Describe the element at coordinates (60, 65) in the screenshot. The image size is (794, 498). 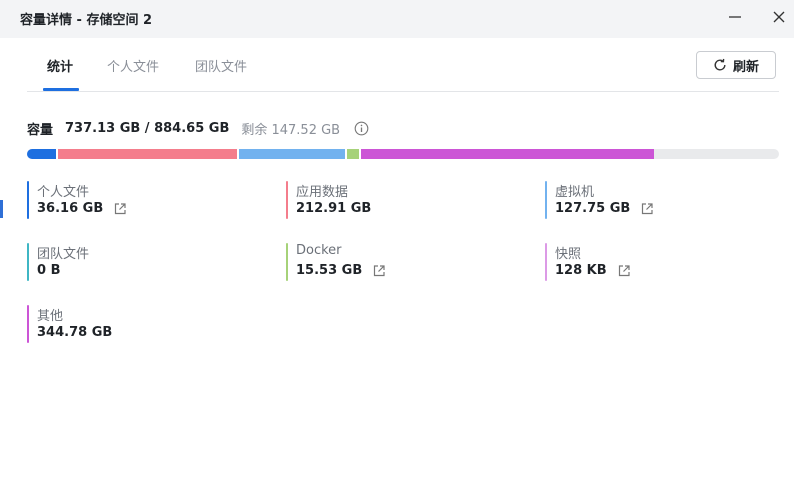
I see `tab-statistics: 统计` at that location.